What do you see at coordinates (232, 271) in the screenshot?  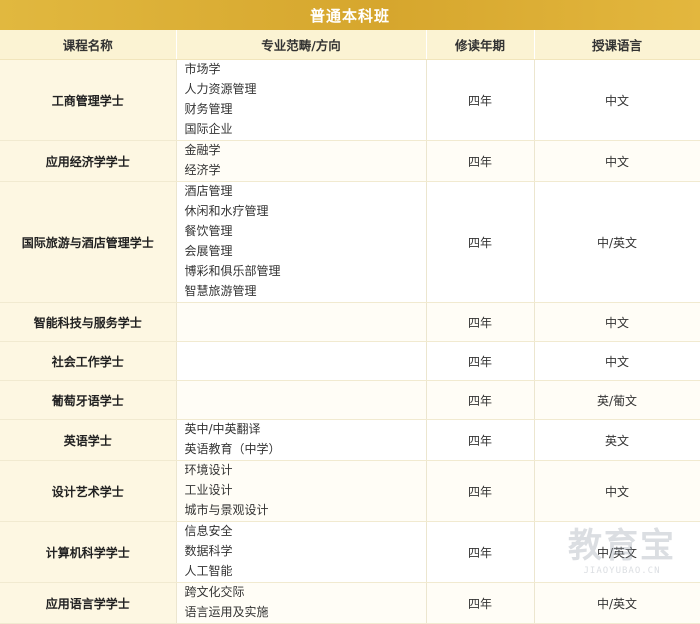 I see `specialization-item: 博彩和俱乐部管理` at bounding box center [232, 271].